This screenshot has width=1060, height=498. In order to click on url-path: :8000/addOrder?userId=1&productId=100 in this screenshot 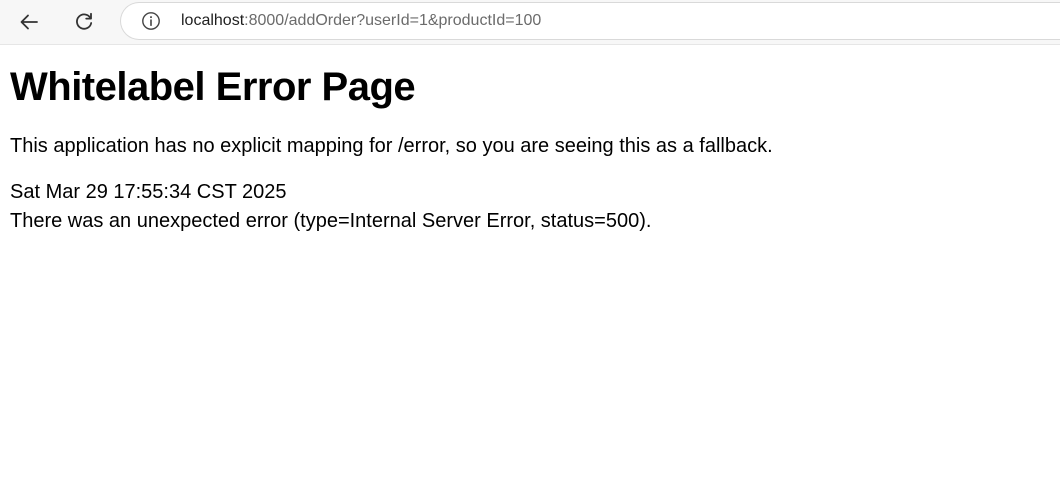, I will do `click(393, 20)`.